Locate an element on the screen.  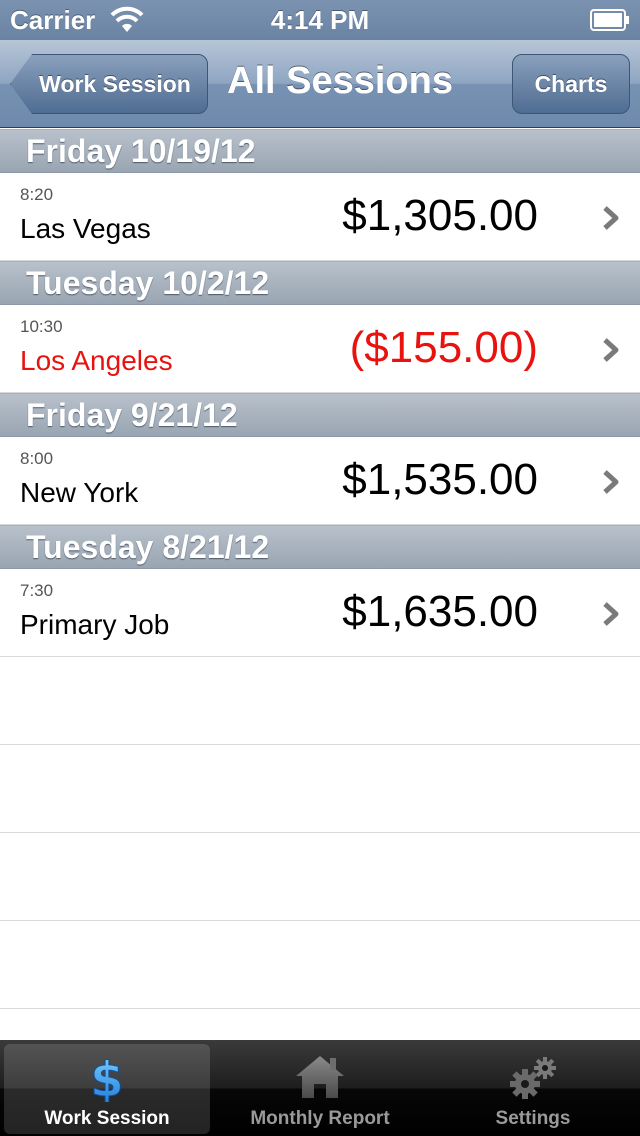
gears-icon is located at coordinates (533, 1078).